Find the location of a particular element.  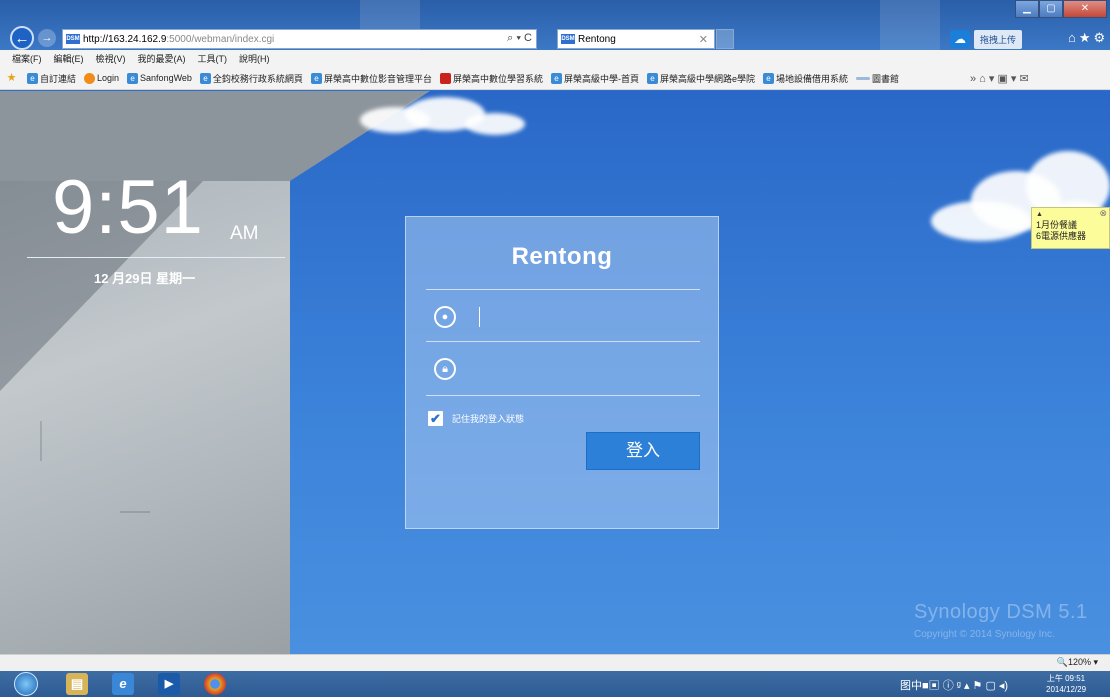

login-title: Rentong is located at coordinates (562, 256).